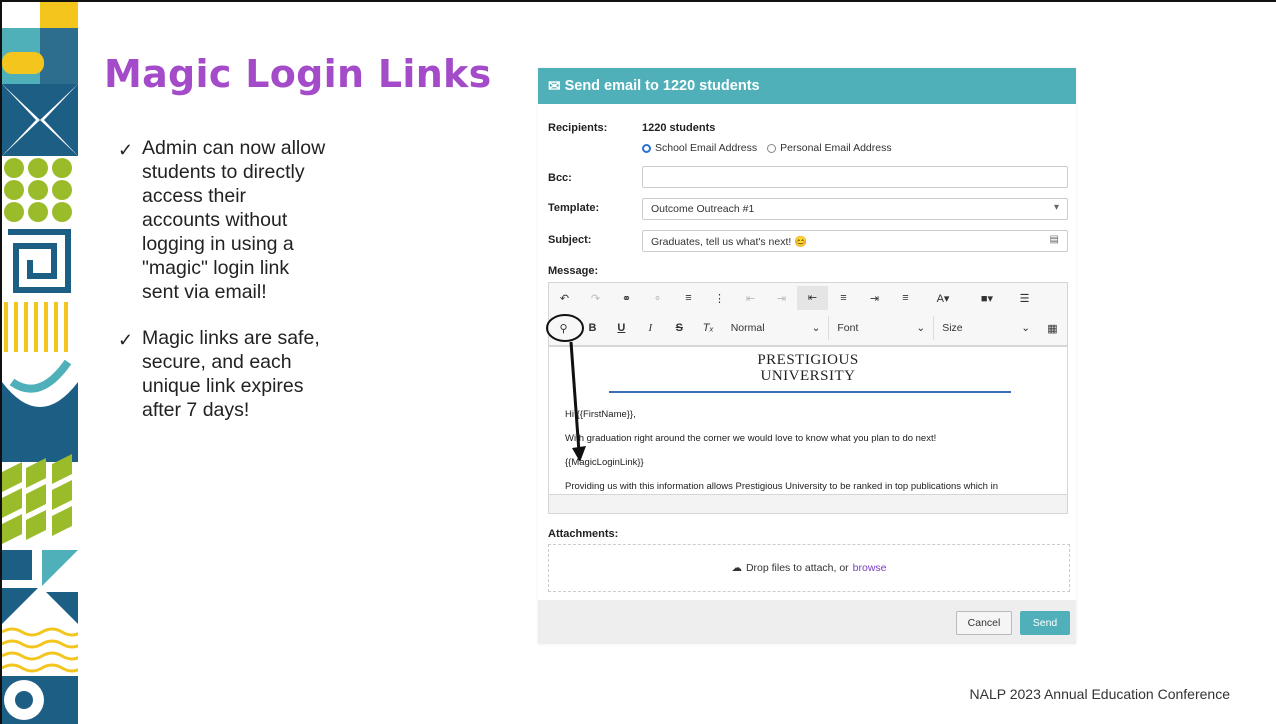  Describe the element at coordinates (736, 568) in the screenshot. I see `cloud-upload-icon: ☁` at that location.